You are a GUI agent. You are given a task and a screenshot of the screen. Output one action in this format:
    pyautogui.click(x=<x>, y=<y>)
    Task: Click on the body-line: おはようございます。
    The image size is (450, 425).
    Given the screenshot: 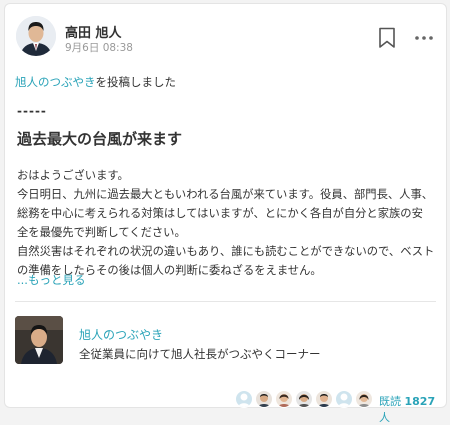 What is the action you would take?
    pyautogui.click(x=73, y=175)
    